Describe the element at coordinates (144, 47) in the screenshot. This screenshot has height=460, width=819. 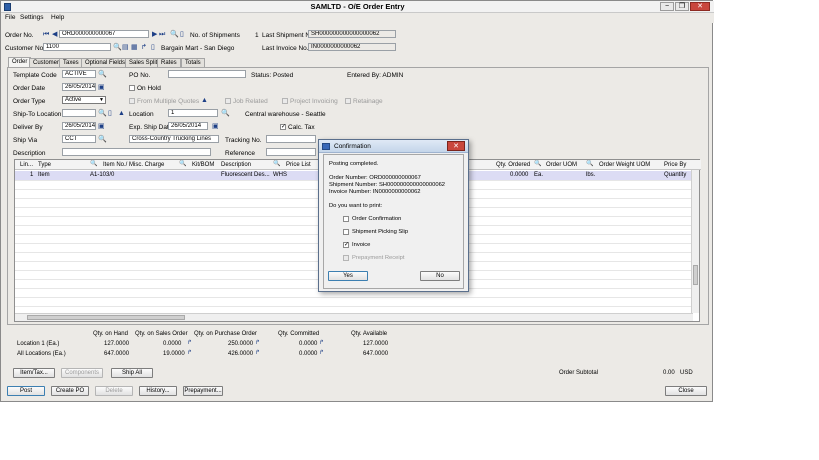
I see `customer-drilldown-icon: ↱` at that location.